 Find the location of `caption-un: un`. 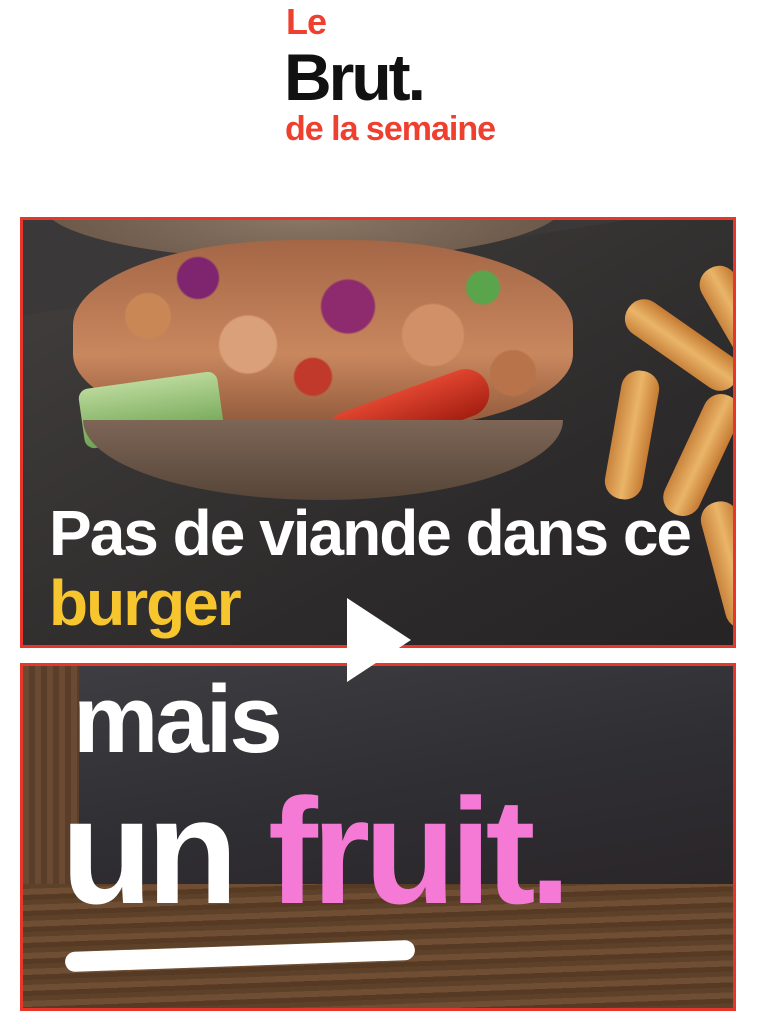

caption-un: un is located at coordinates (164, 851).